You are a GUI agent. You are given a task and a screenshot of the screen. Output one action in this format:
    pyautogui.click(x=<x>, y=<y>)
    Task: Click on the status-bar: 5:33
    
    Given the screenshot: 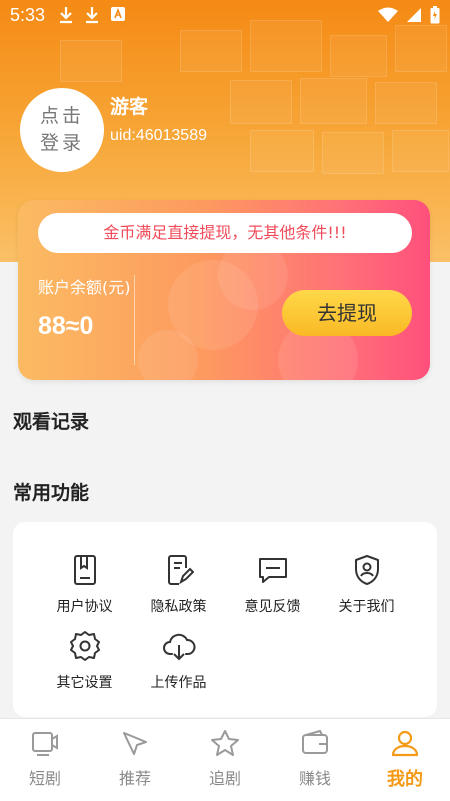 What is the action you would take?
    pyautogui.click(x=225, y=16)
    